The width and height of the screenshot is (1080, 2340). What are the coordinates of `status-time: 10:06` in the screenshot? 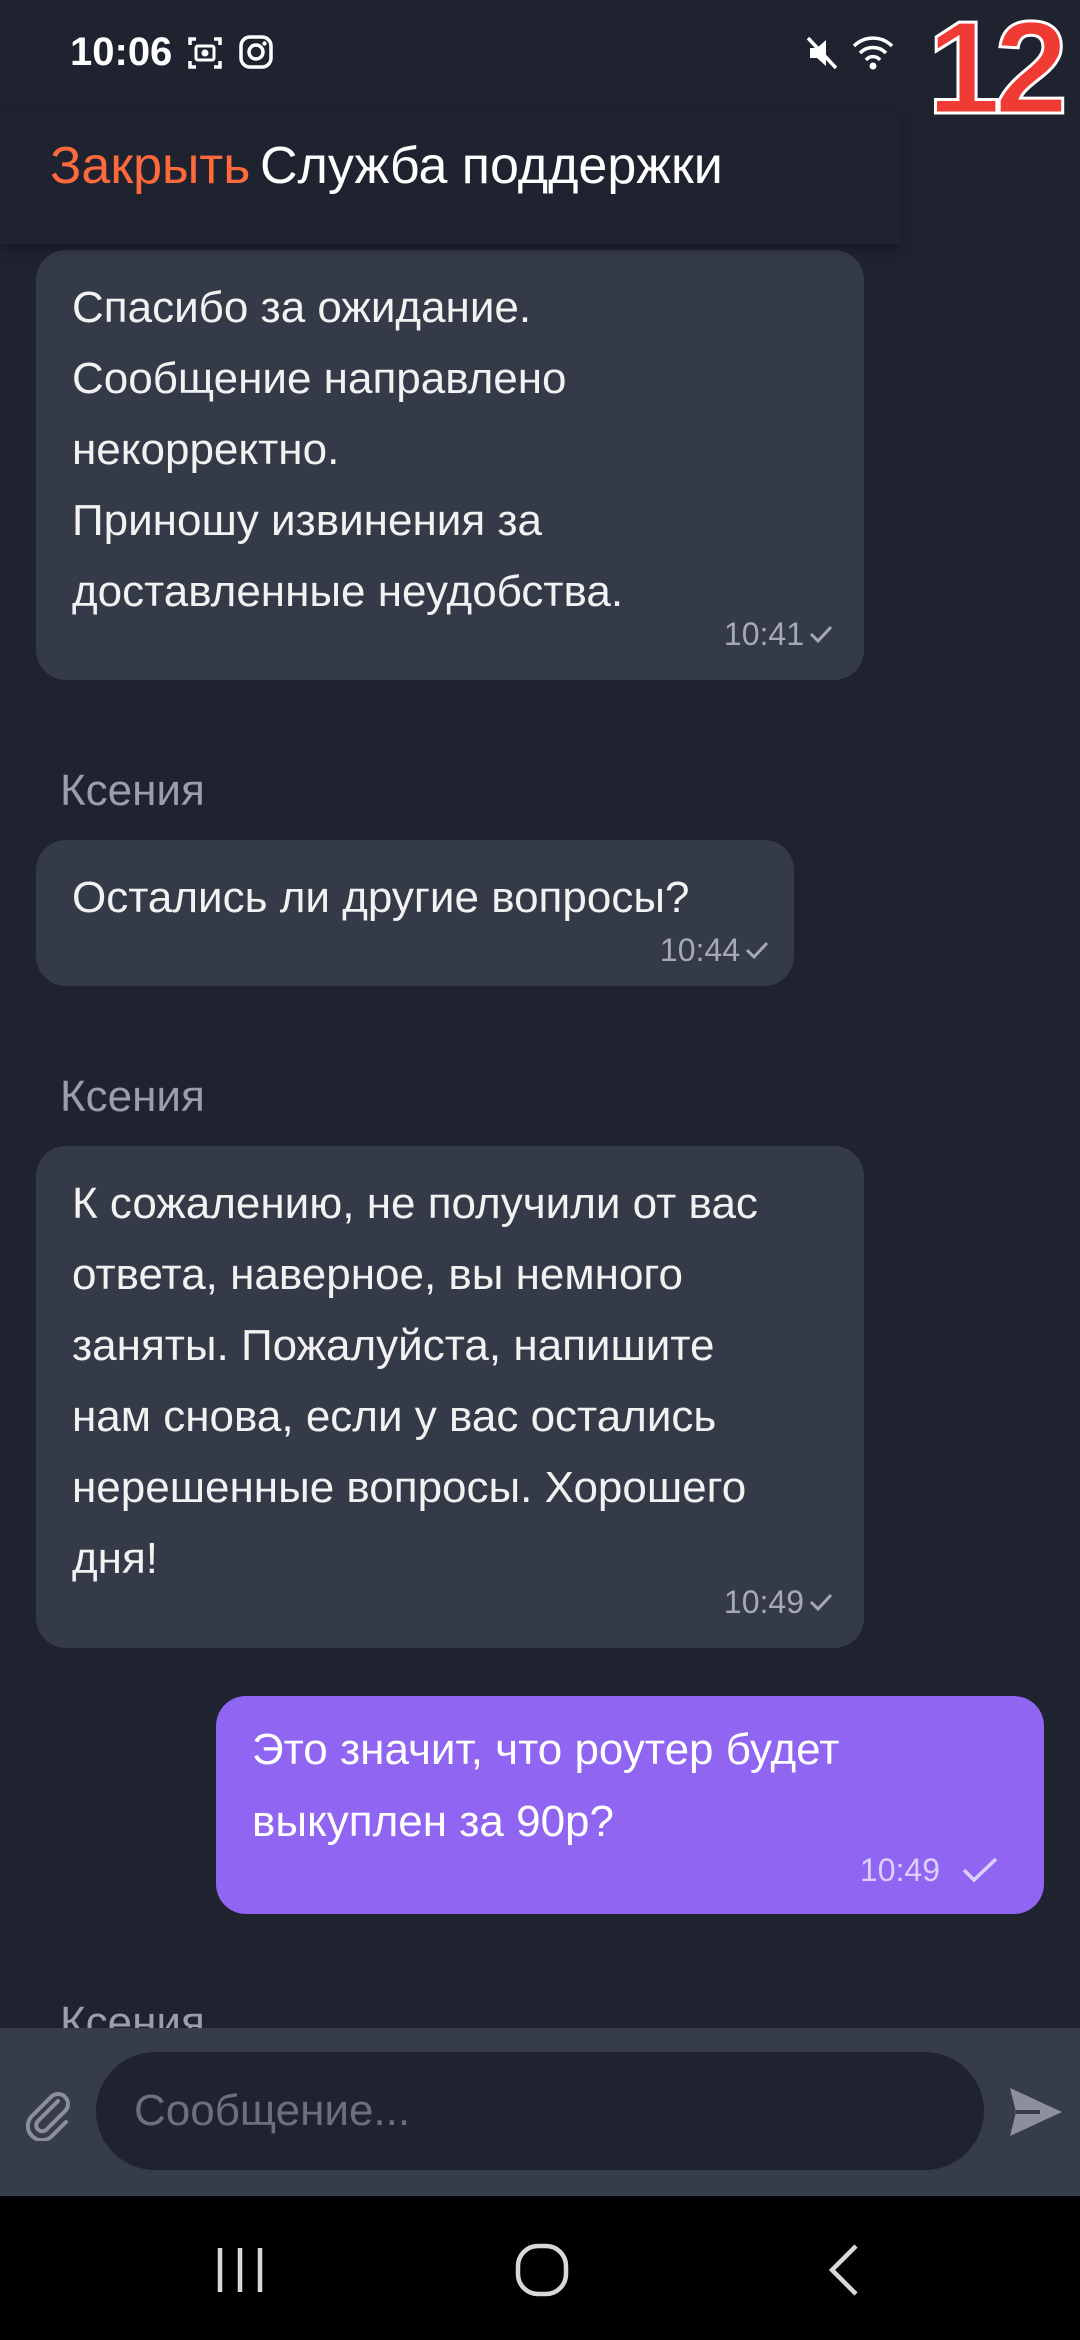 It's located at (121, 52).